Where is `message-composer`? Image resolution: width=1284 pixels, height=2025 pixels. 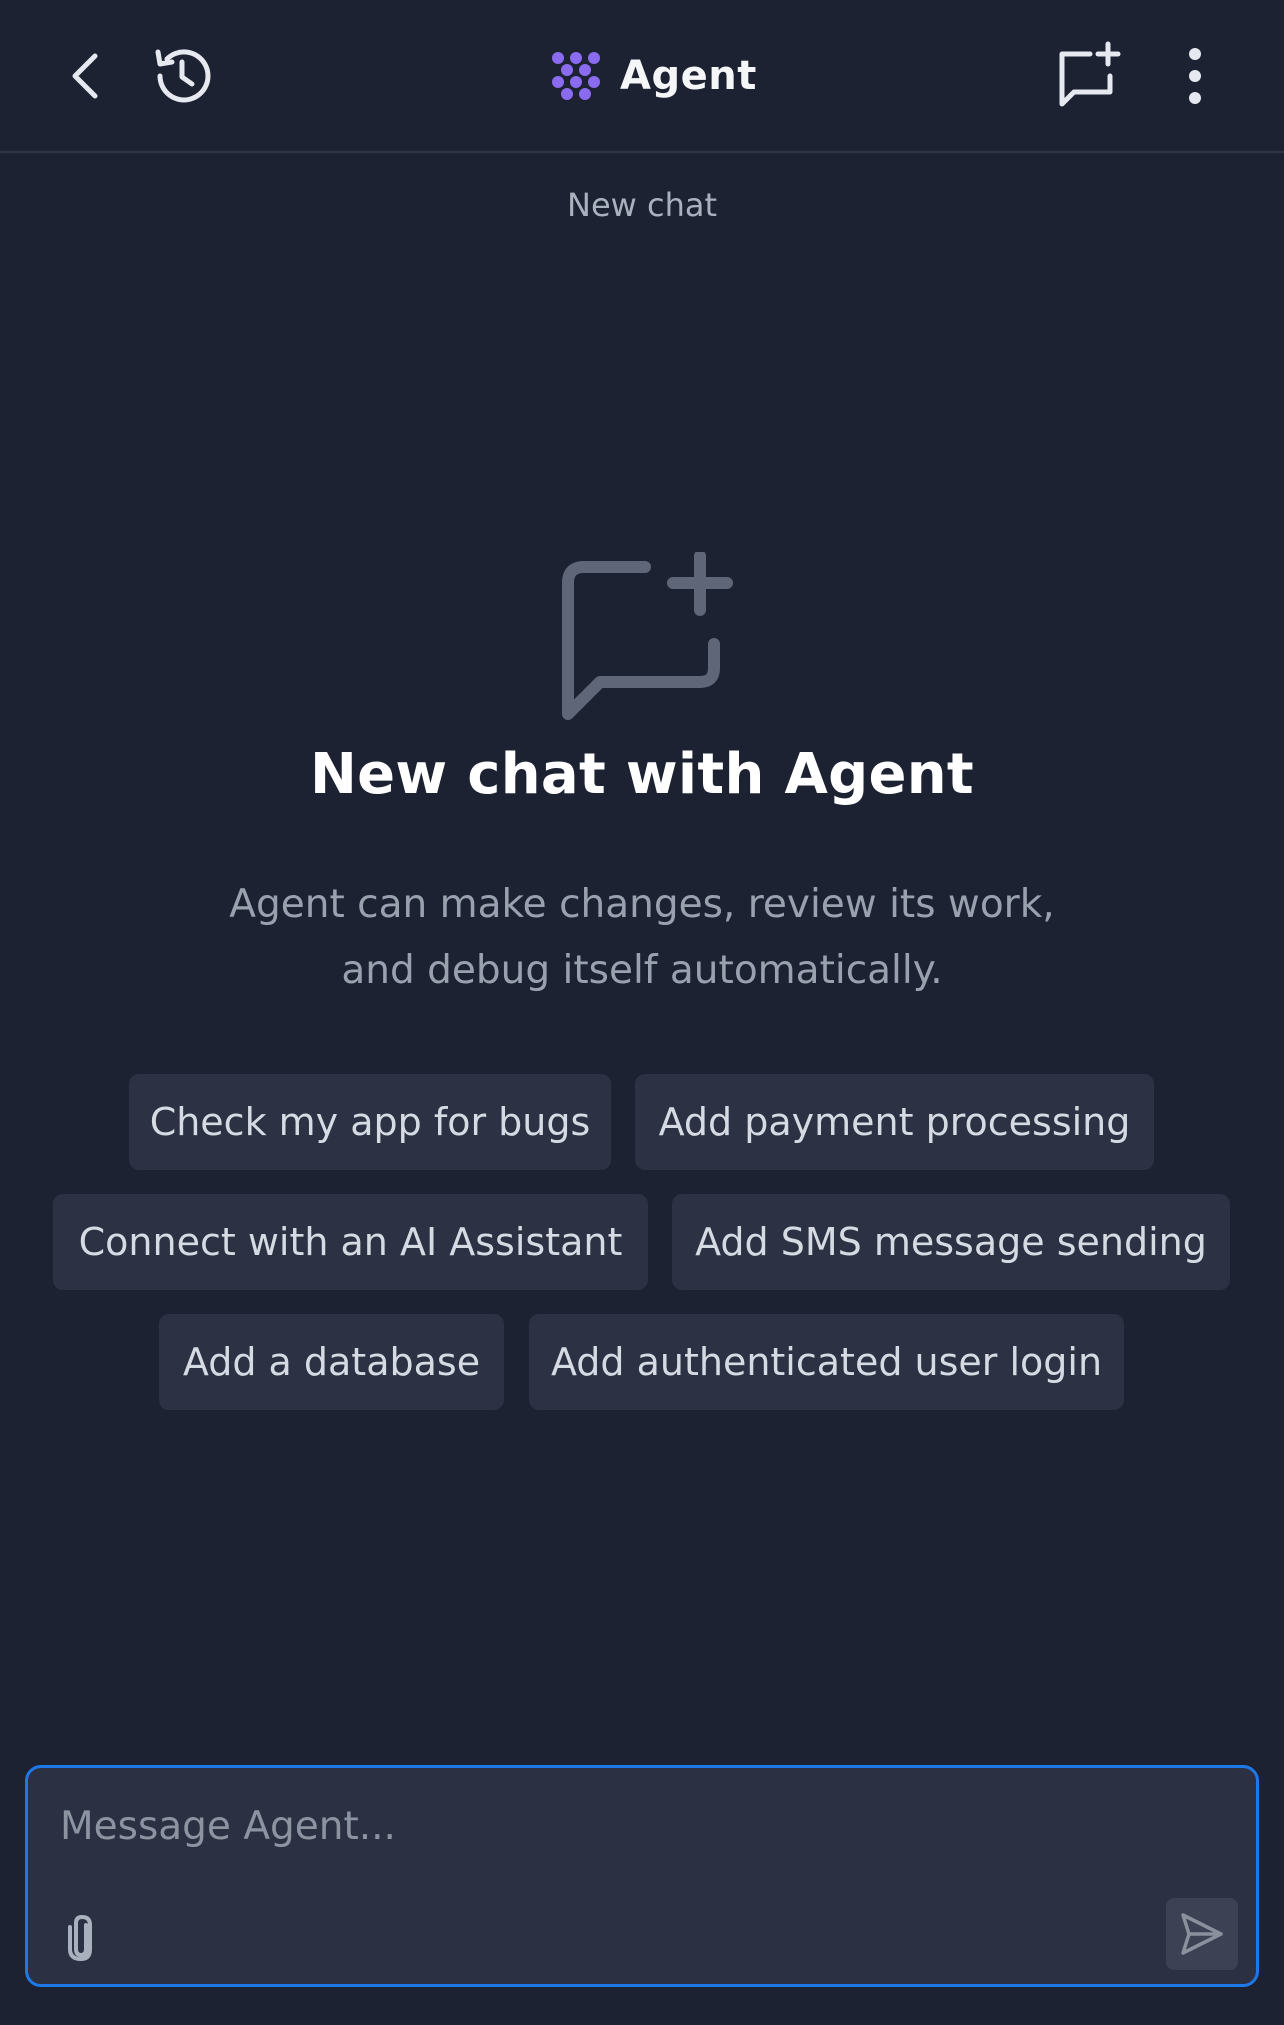
message-composer is located at coordinates (642, 1876).